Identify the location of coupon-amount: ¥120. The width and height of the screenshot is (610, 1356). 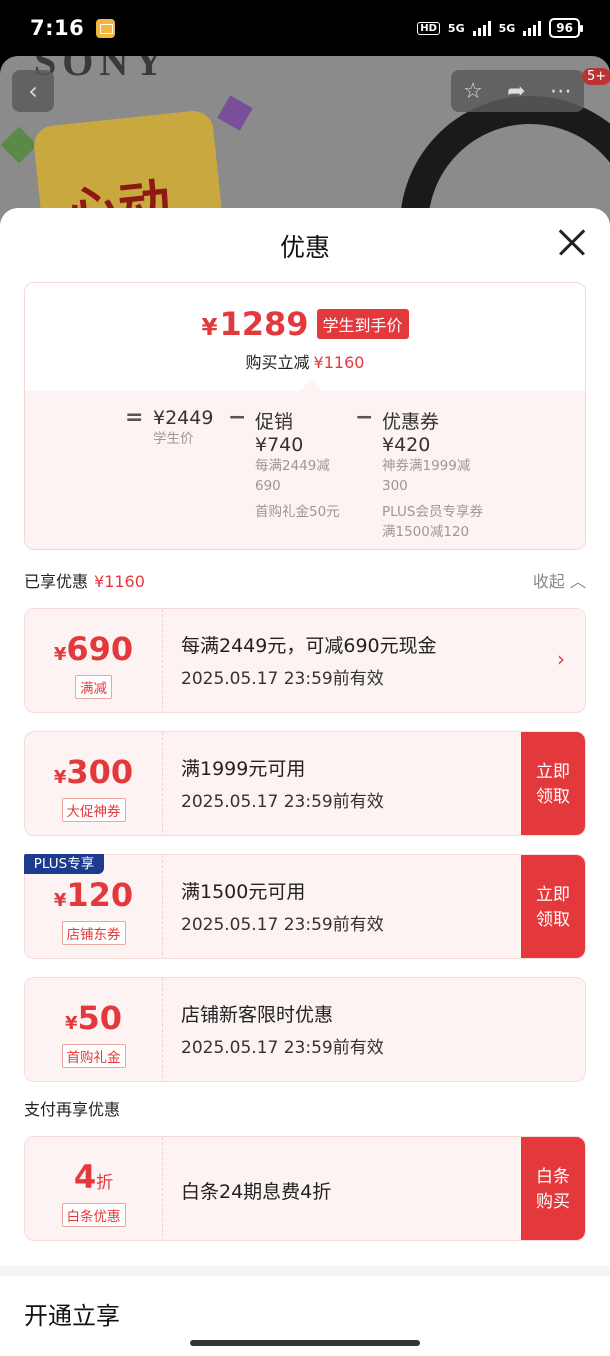
(93, 895).